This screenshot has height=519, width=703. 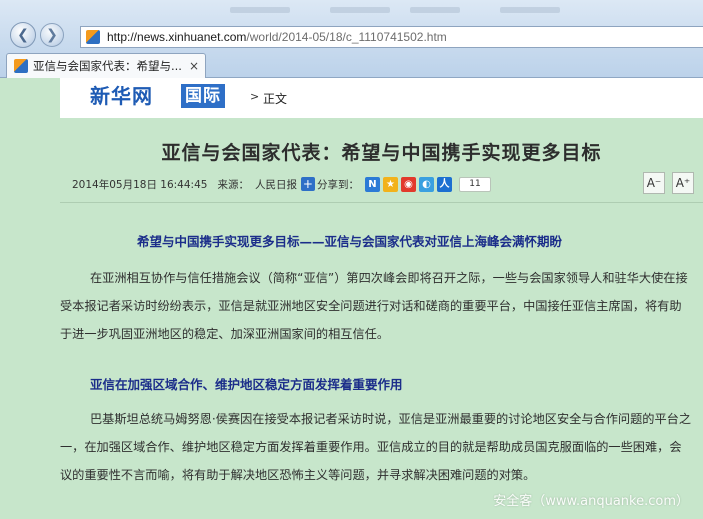 What do you see at coordinates (444, 184) in the screenshot?
I see `share-people-icon: 人` at bounding box center [444, 184].